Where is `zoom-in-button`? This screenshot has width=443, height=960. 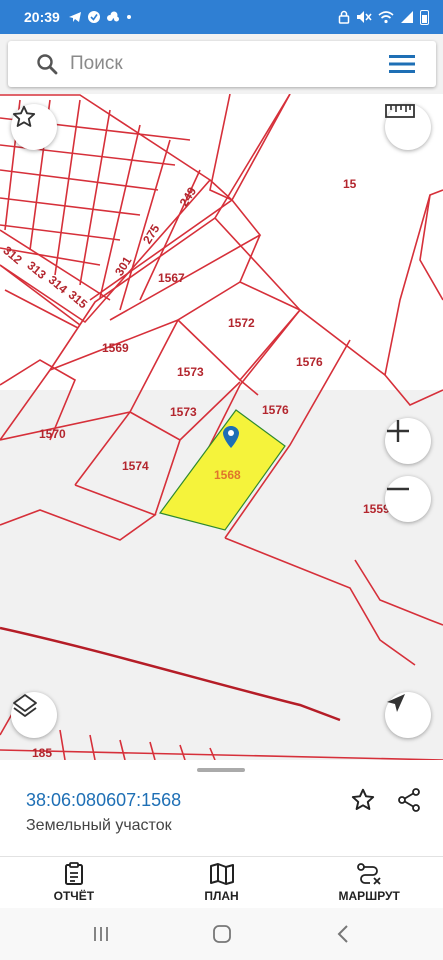
zoom-in-button is located at coordinates (408, 441).